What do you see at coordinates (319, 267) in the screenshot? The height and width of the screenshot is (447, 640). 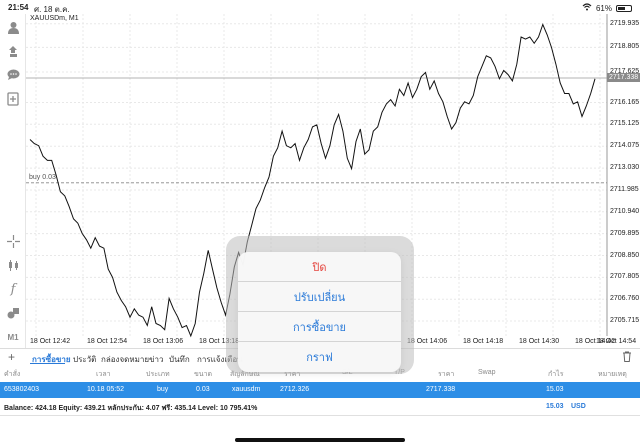 I see `close-position-button: ปิด` at bounding box center [319, 267].